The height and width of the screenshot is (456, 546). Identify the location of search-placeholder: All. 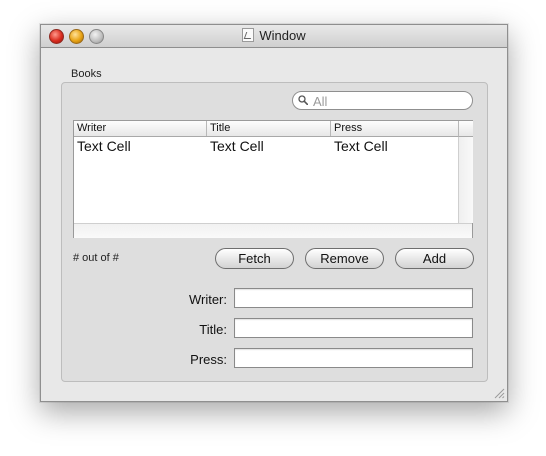
(320, 101).